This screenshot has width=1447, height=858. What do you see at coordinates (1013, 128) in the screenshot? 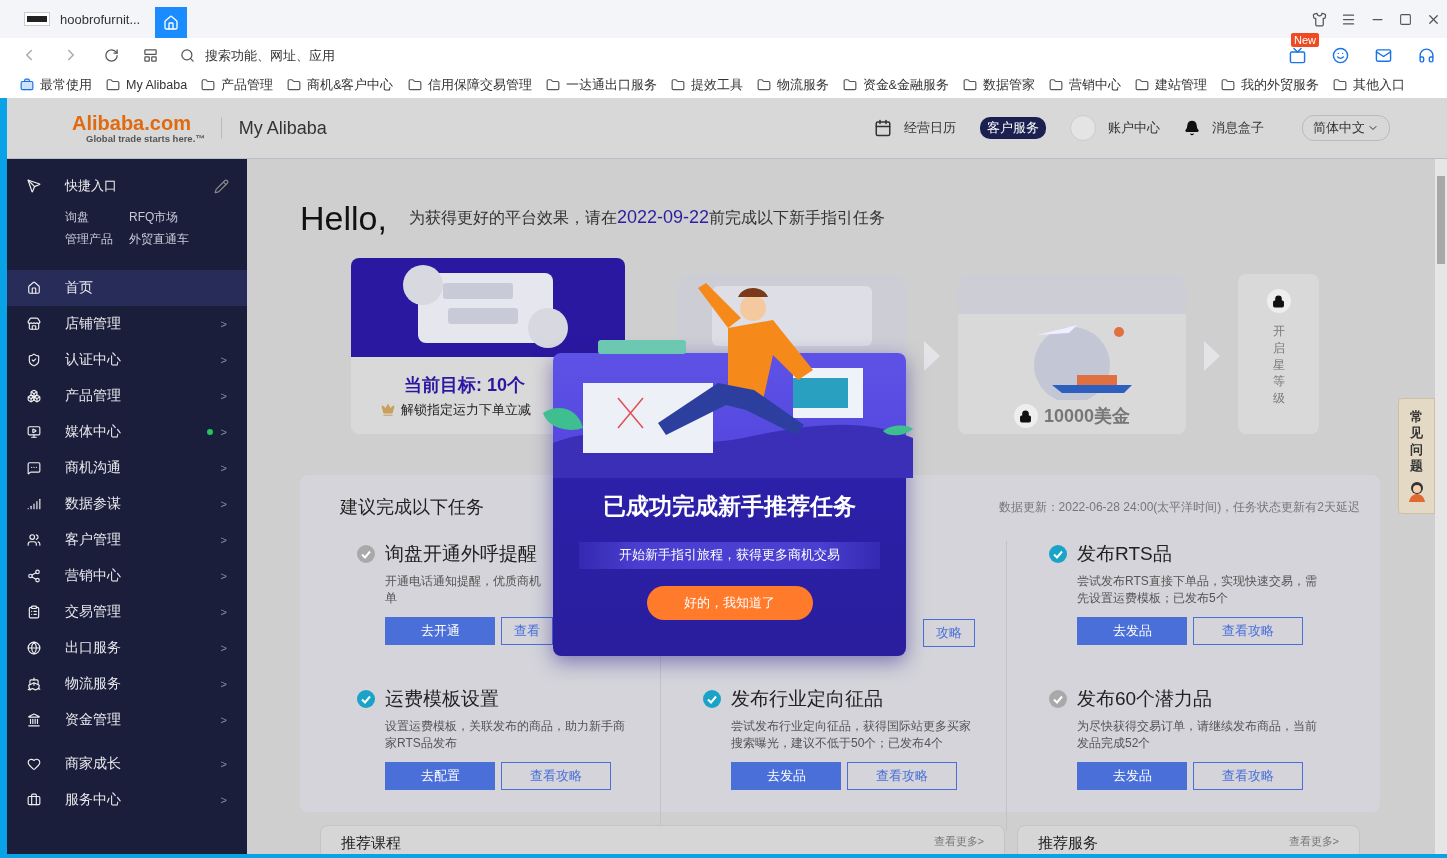
I see `customer-service-link: 客户服务` at bounding box center [1013, 128].